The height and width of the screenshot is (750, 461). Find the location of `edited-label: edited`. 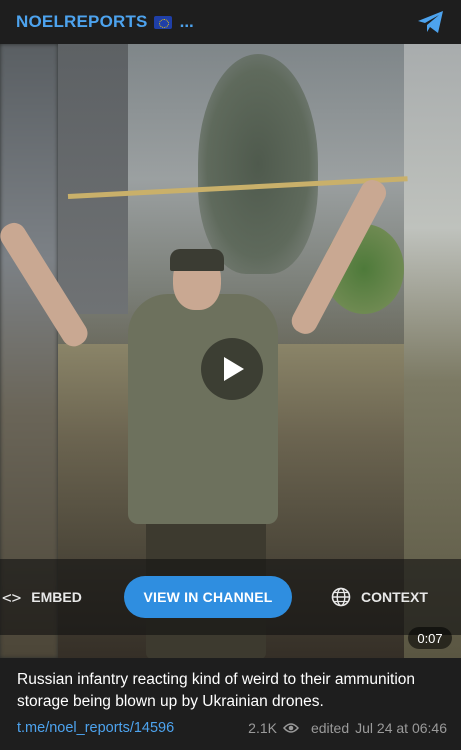

edited-label: edited is located at coordinates (330, 728).